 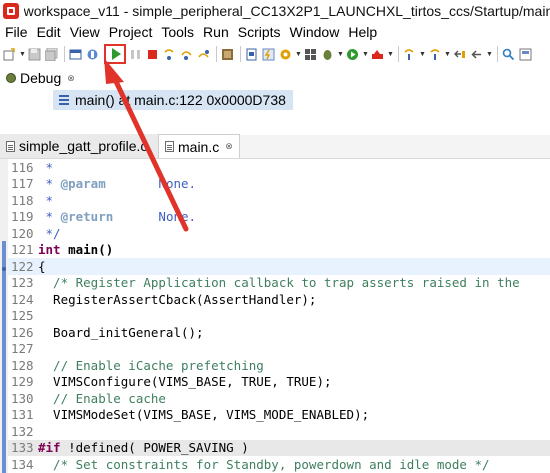 I want to click on menu-tools: Tools, so click(x=177, y=32).